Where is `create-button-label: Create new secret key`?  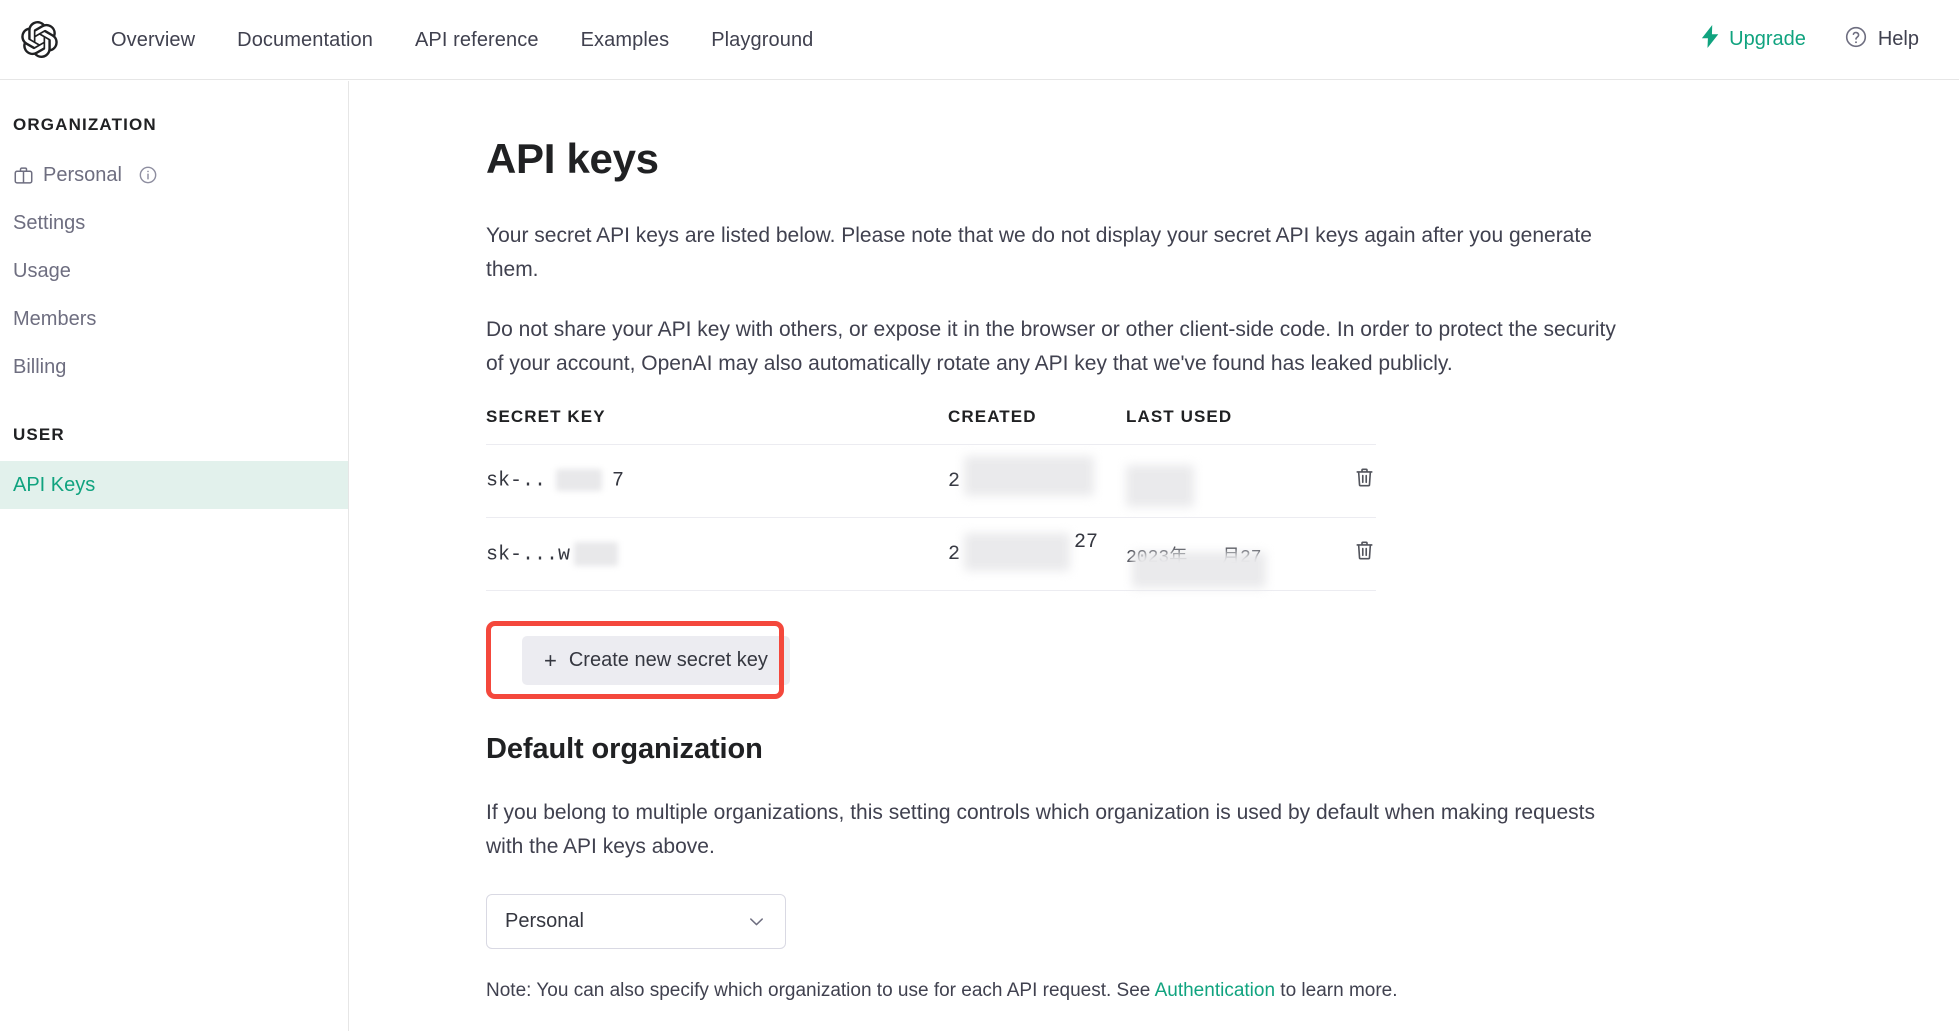 create-button-label: Create new secret key is located at coordinates (668, 660).